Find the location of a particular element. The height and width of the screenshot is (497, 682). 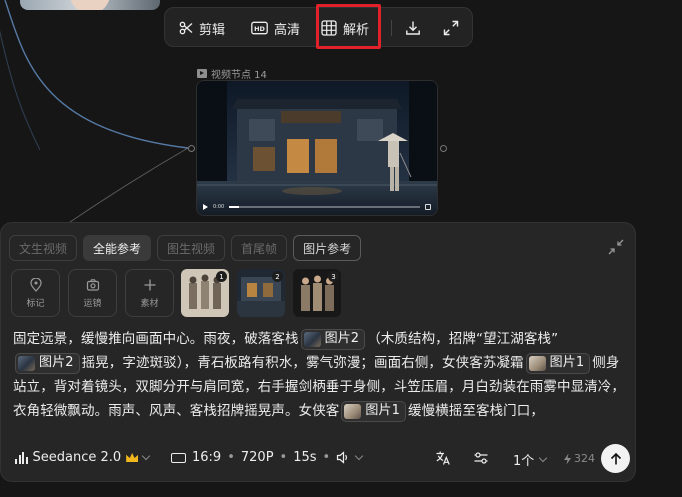

cut-button: 剪辑 is located at coordinates (202, 28).